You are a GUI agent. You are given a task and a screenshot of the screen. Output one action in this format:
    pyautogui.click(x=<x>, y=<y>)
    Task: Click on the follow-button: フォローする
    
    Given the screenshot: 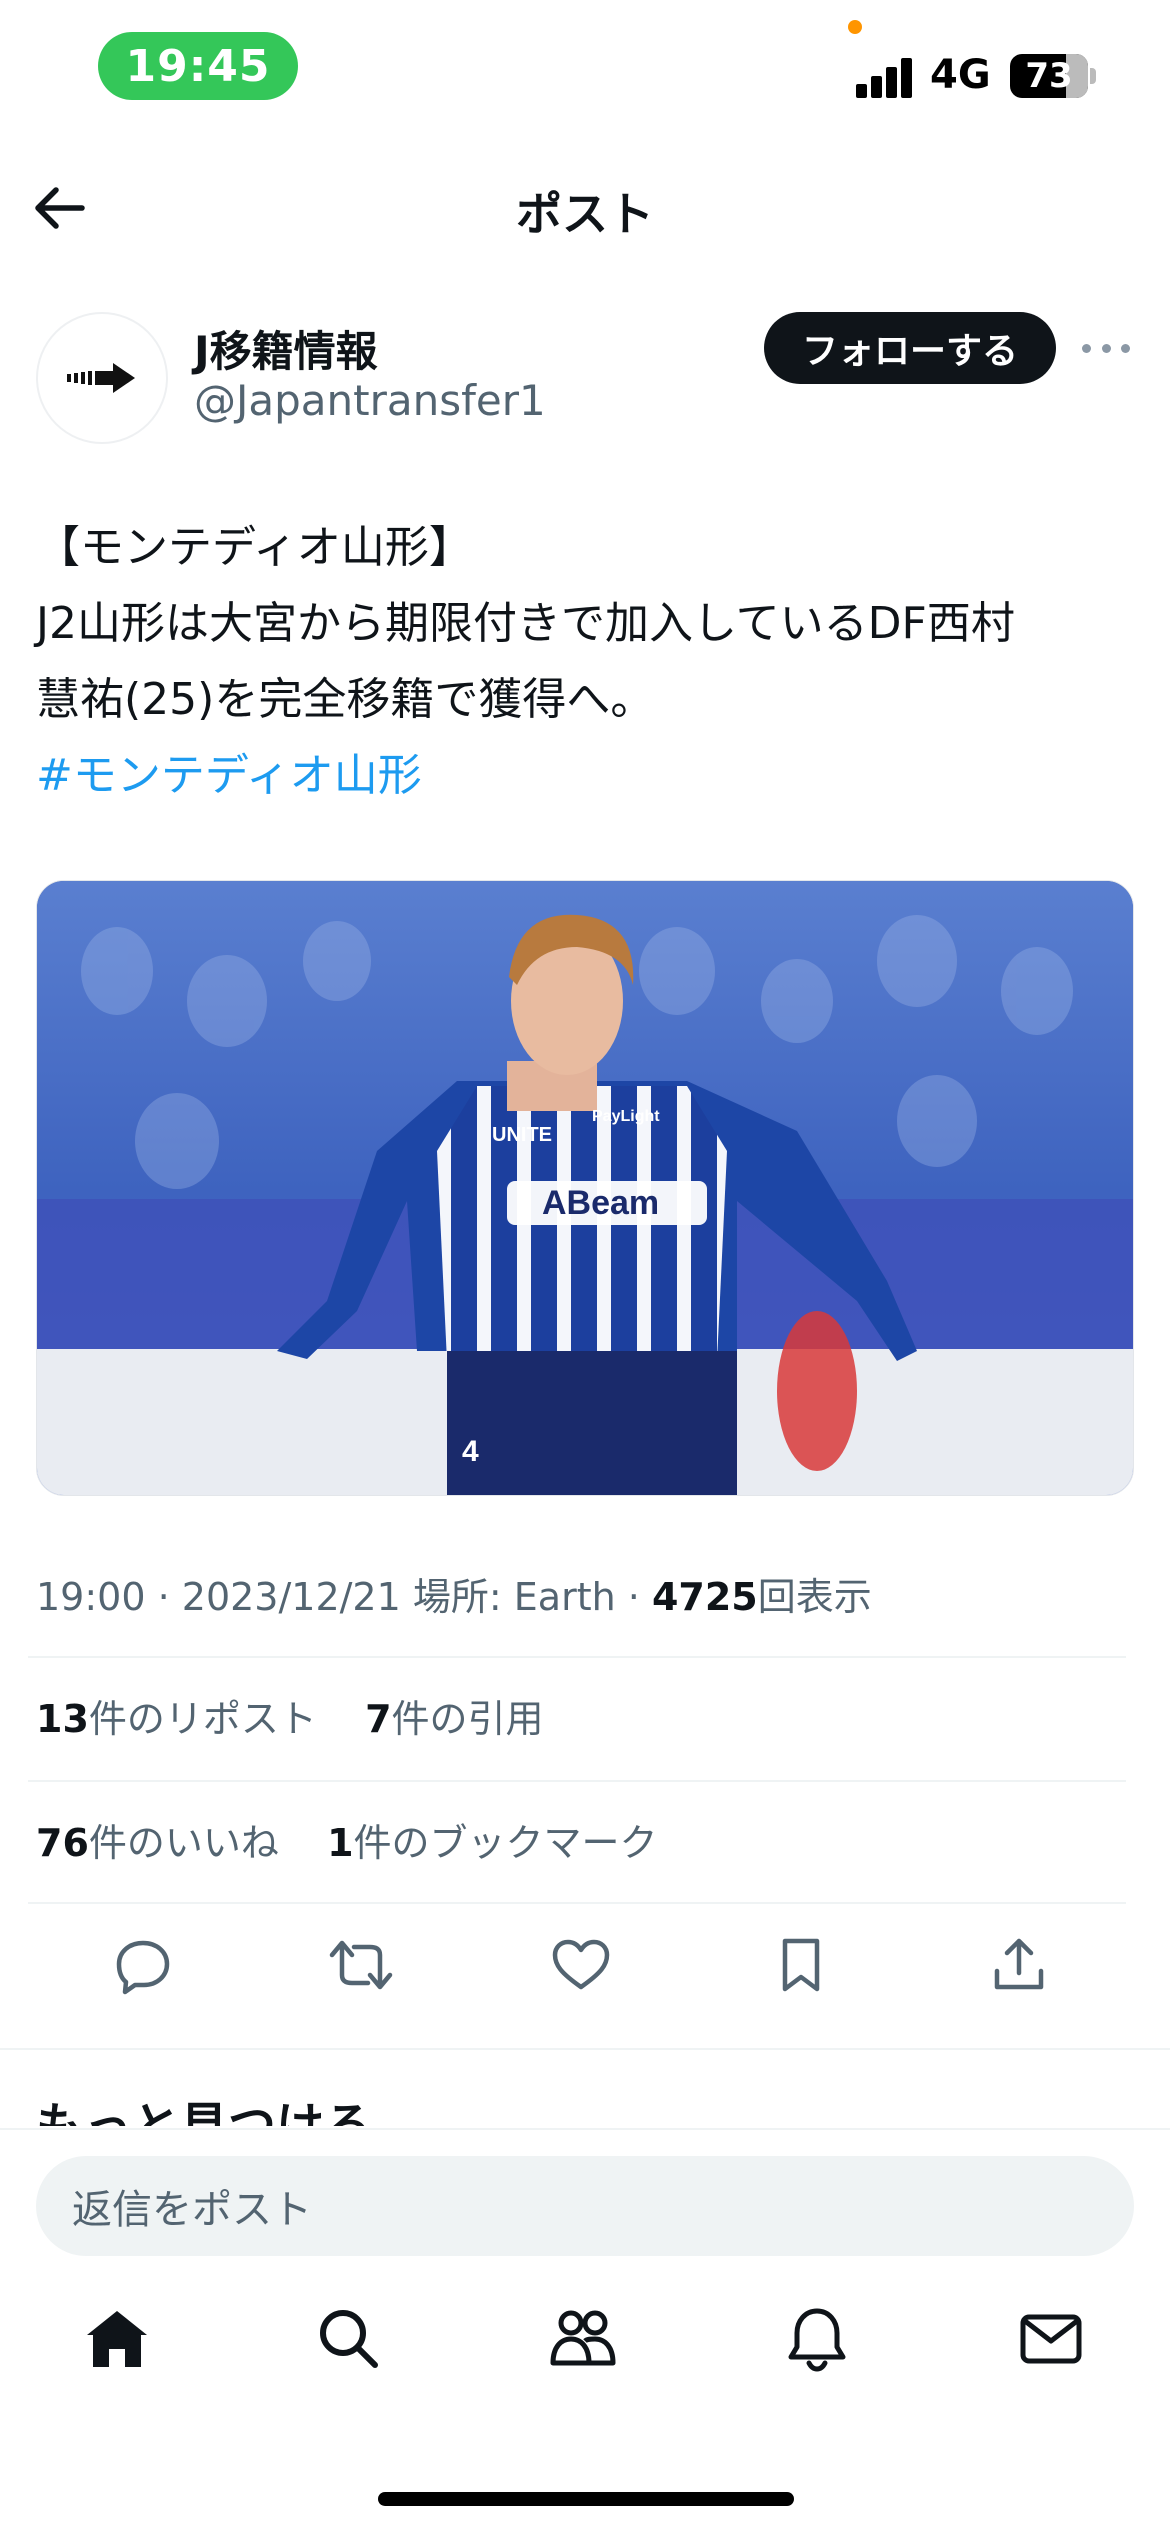 What is the action you would take?
    pyautogui.click(x=910, y=348)
    